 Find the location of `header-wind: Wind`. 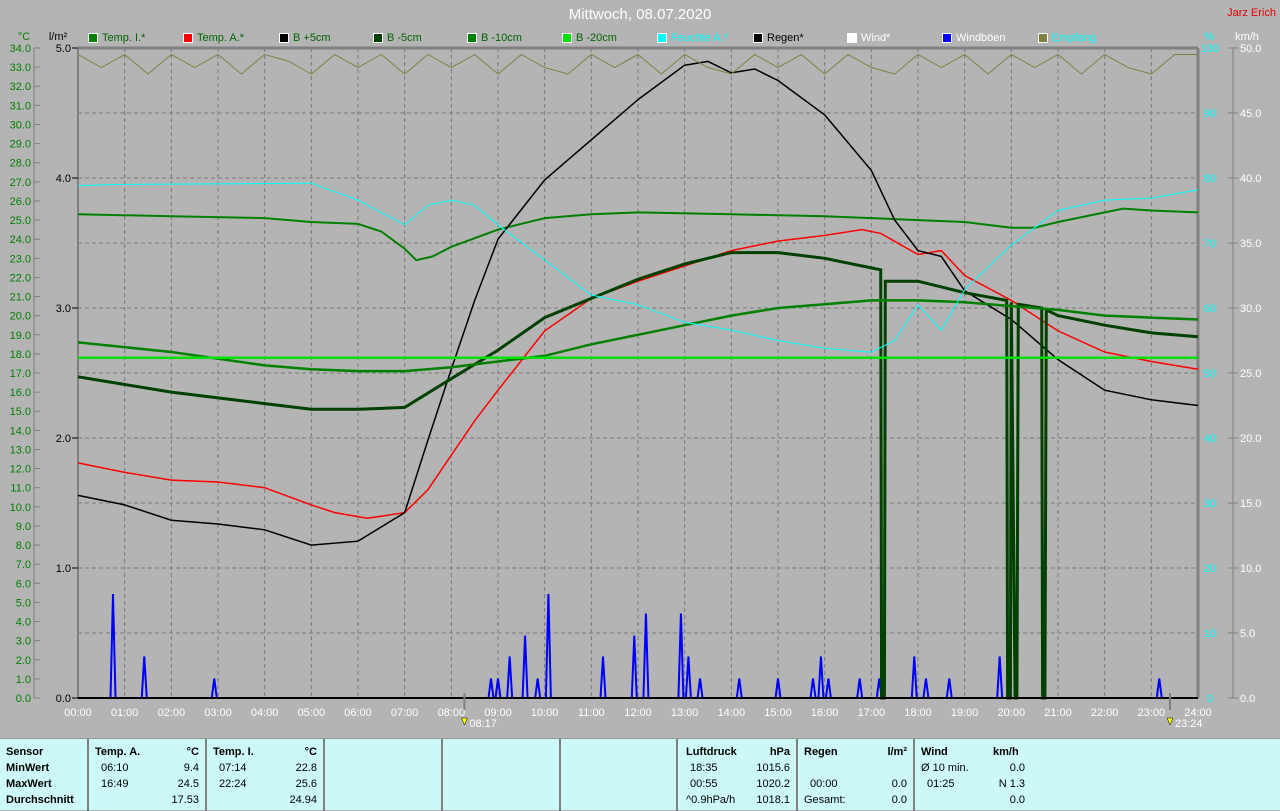

header-wind: Wind is located at coordinates (934, 752).